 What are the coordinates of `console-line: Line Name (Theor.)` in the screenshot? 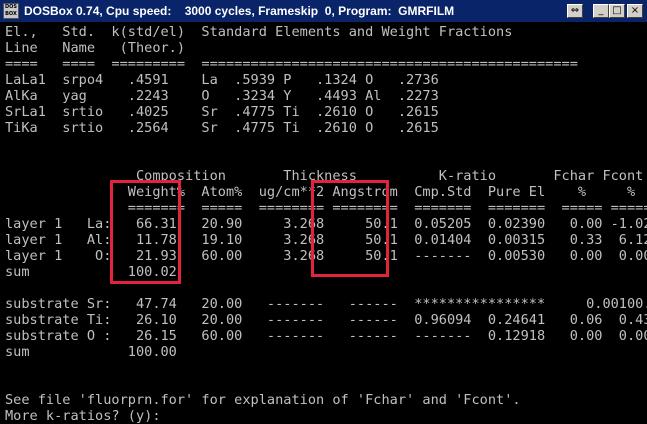 It's located at (95, 48).